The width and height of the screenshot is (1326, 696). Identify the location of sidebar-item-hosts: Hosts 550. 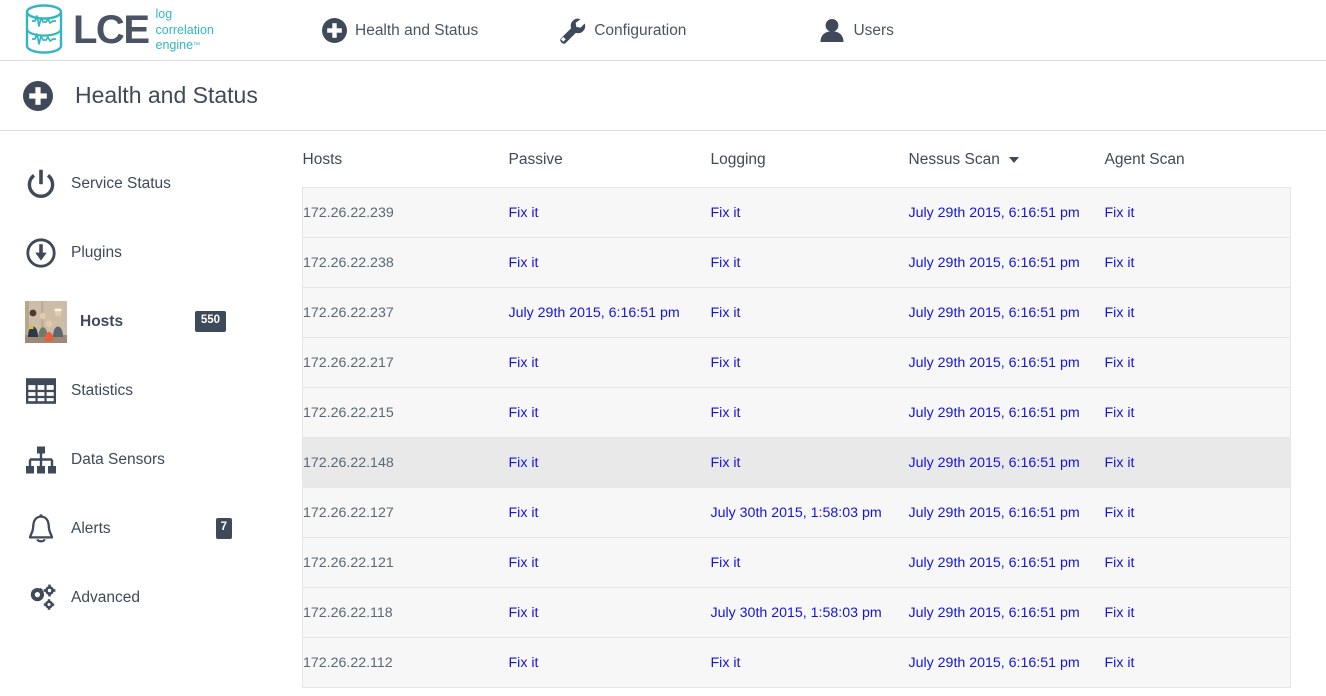
(151, 321).